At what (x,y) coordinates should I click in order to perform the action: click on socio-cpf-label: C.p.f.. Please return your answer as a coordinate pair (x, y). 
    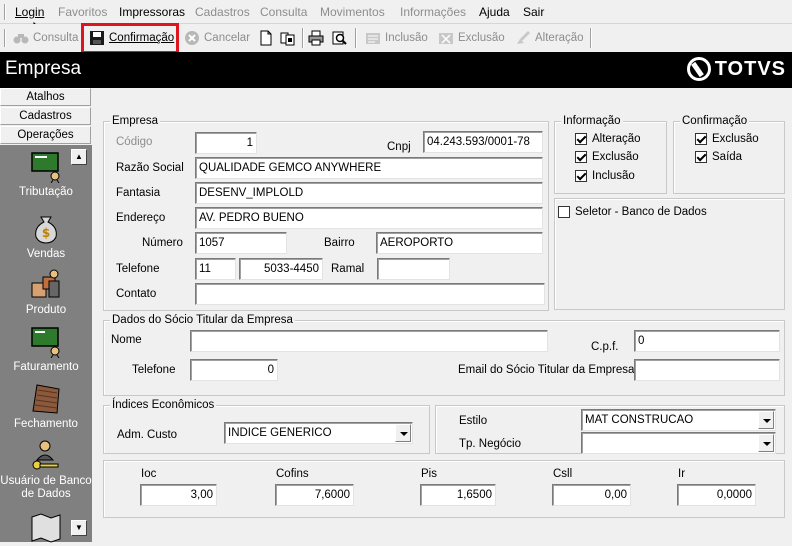
    Looking at the image, I should click on (605, 347).